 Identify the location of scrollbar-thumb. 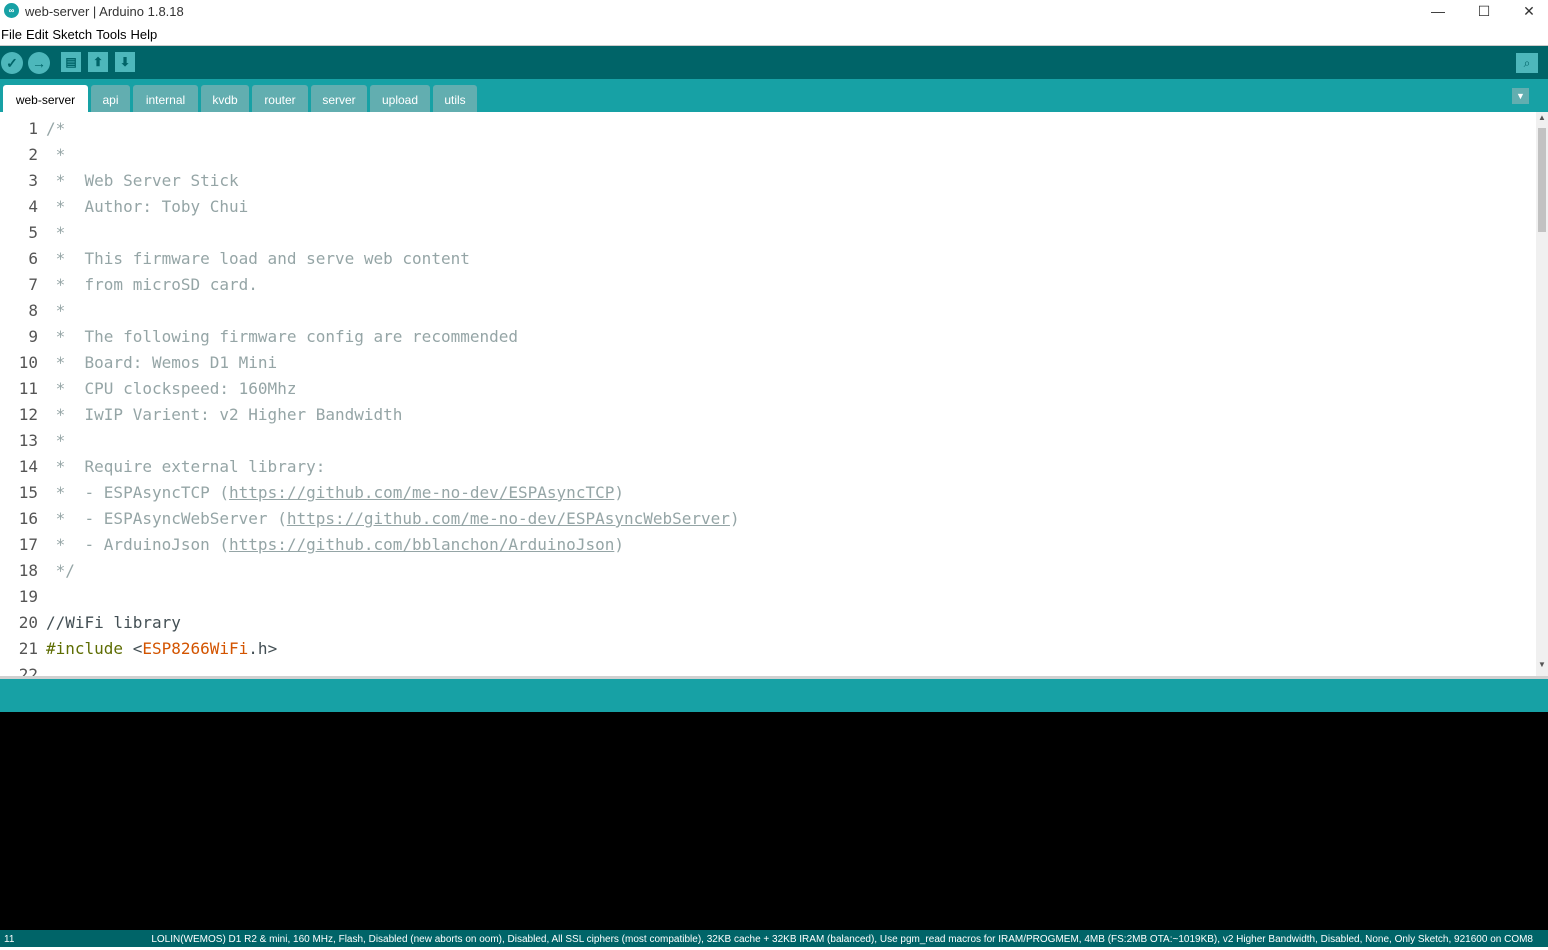
(1542, 180).